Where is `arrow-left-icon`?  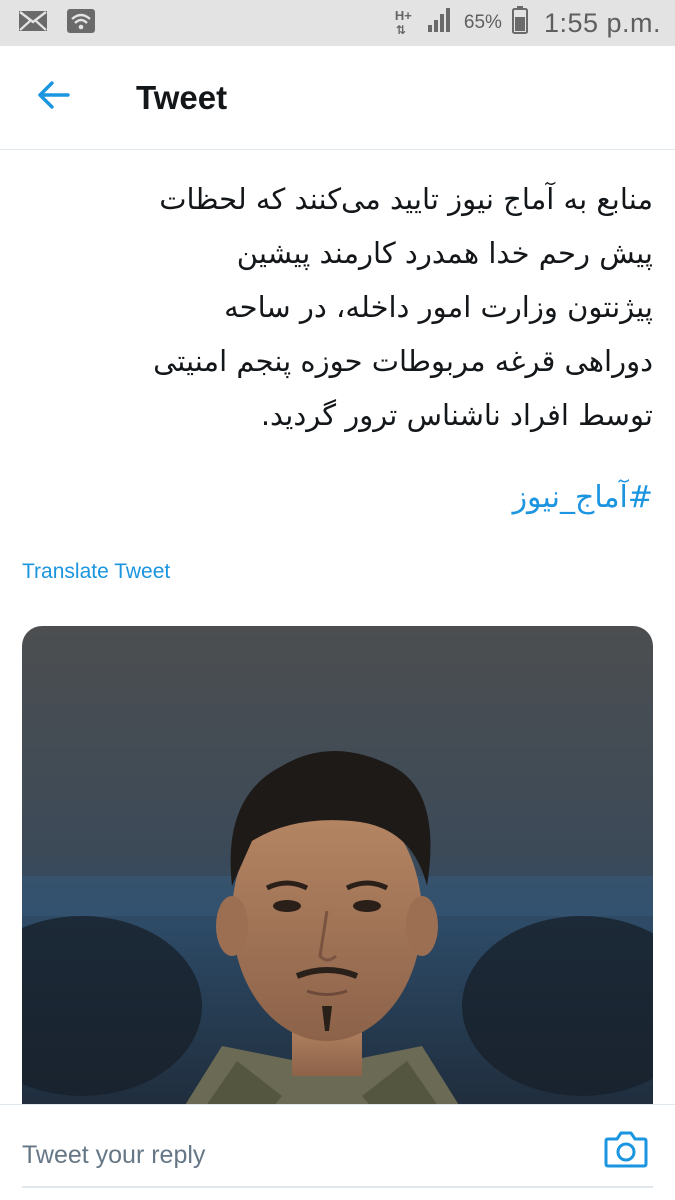
arrow-left-icon is located at coordinates (53, 97).